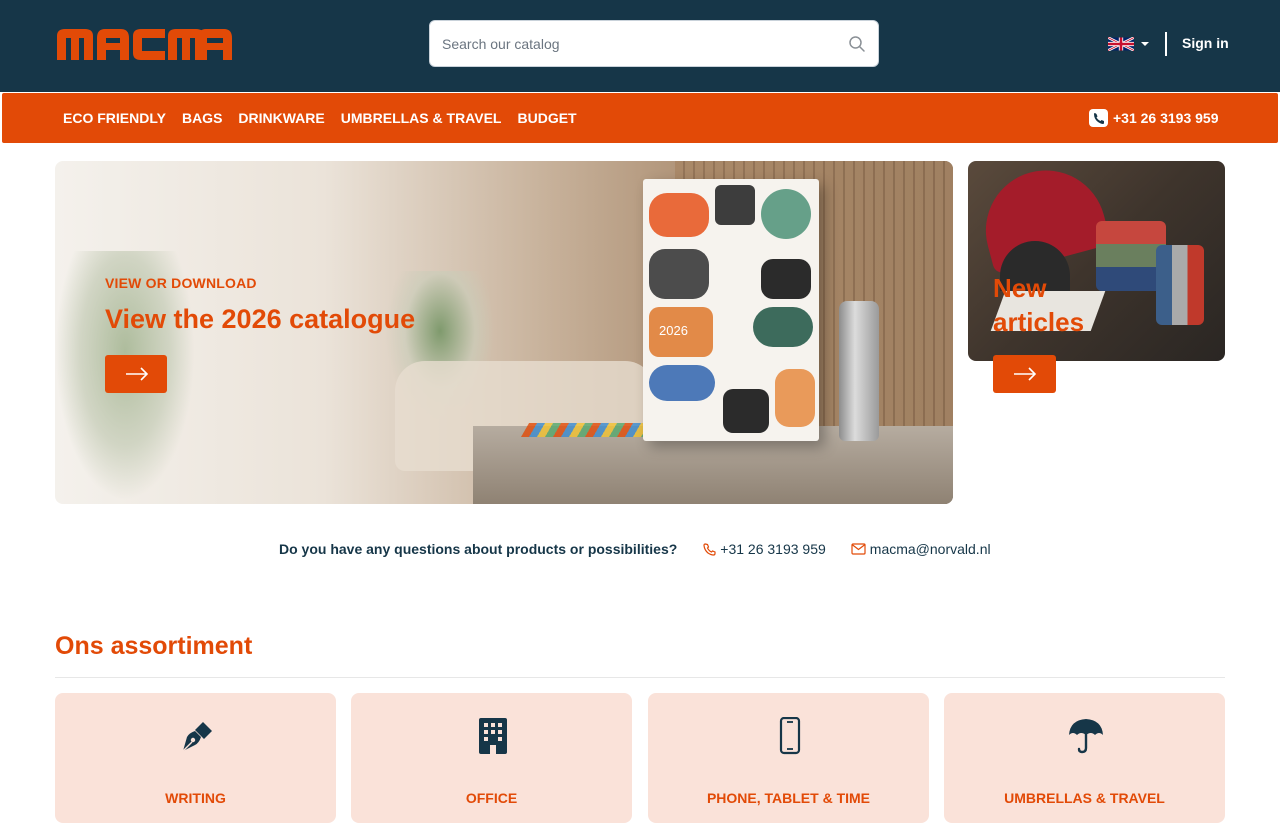 This screenshot has width=1280, height=823. Describe the element at coordinates (197, 737) in the screenshot. I see `pen-nib-icon` at that location.